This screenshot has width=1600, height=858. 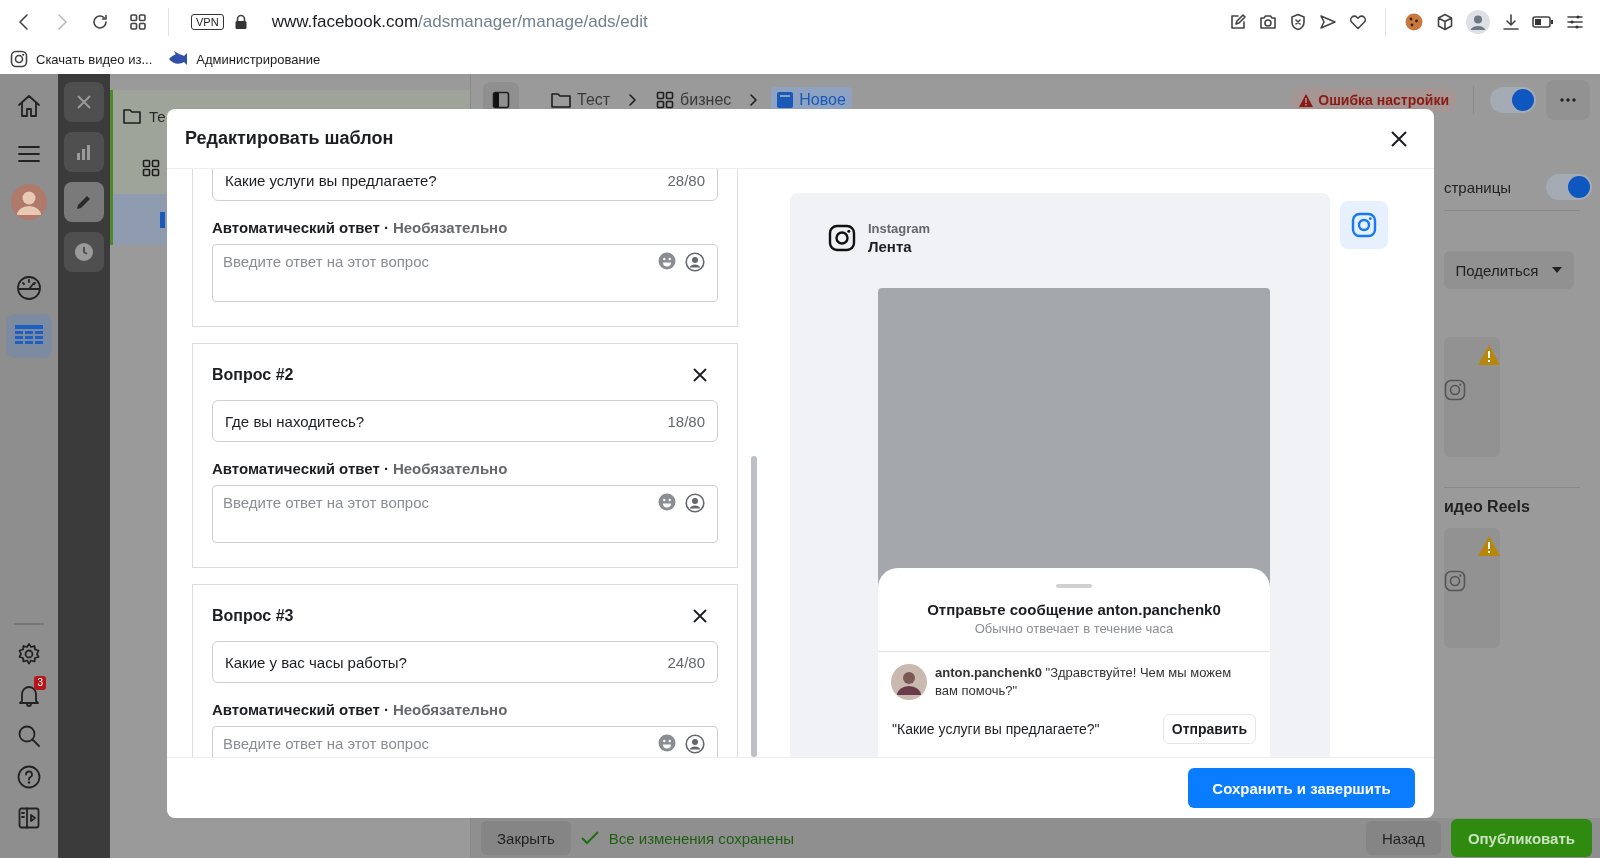 What do you see at coordinates (686, 662) in the screenshot?
I see `character-counter: 24/80` at bounding box center [686, 662].